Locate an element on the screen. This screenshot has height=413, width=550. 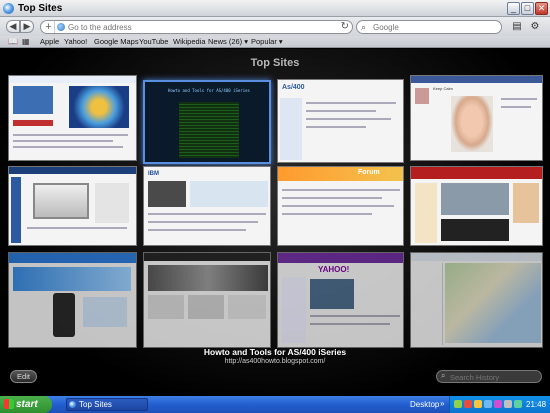
window-title: Top Sites is located at coordinates (40, 8).